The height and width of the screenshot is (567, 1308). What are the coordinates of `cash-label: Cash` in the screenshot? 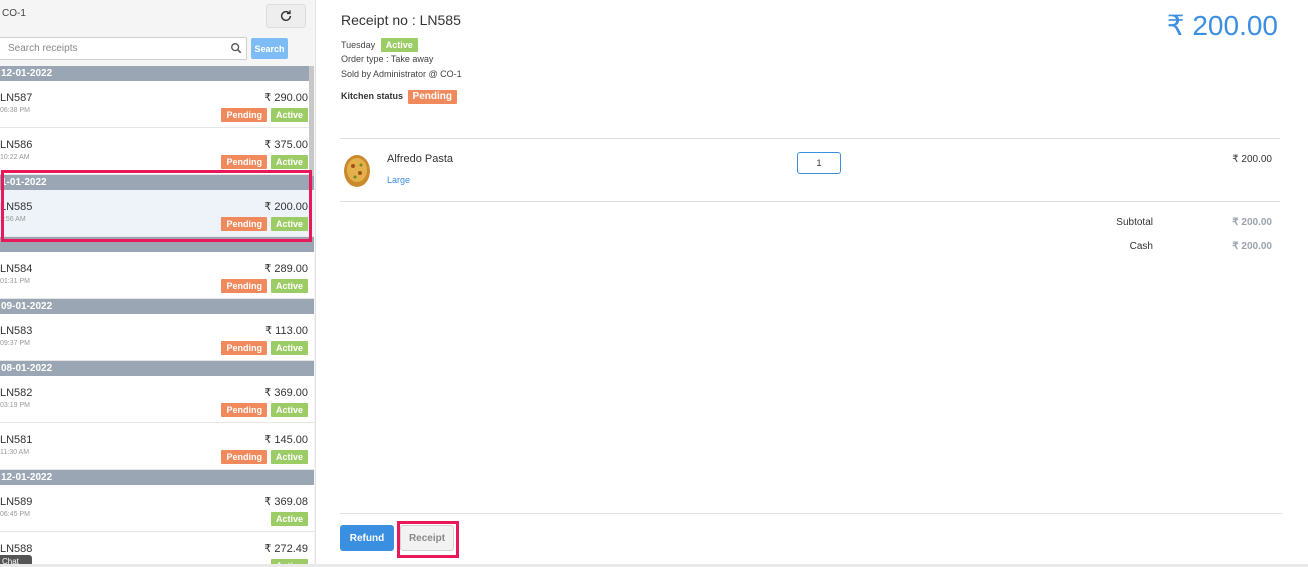 It's located at (1141, 246).